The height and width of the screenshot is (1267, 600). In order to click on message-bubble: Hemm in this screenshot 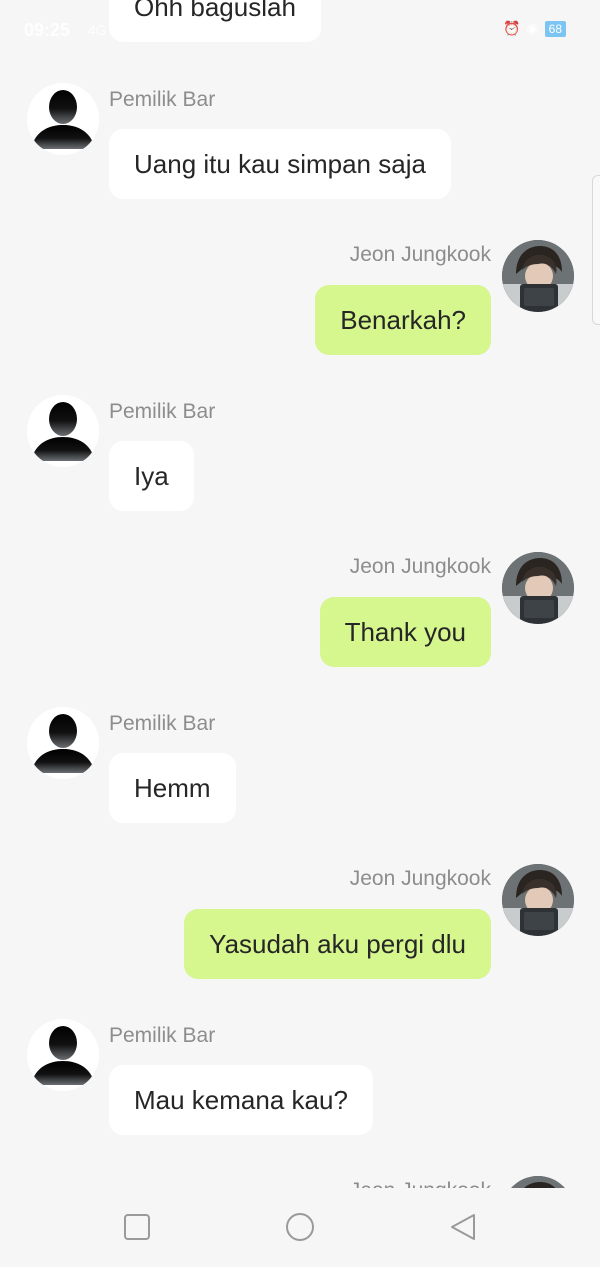, I will do `click(172, 788)`.